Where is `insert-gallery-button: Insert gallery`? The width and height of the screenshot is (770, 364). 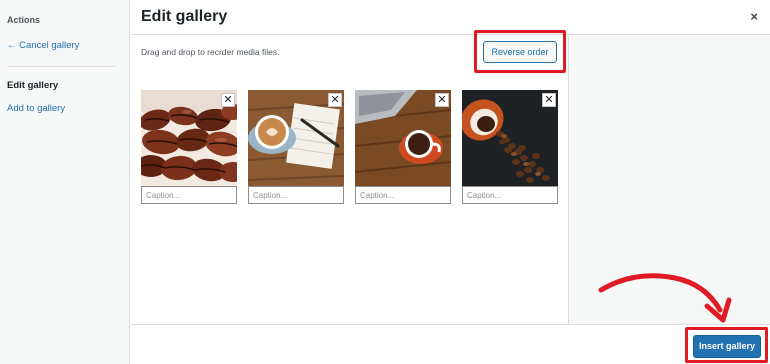 insert-gallery-button: Insert gallery is located at coordinates (727, 346).